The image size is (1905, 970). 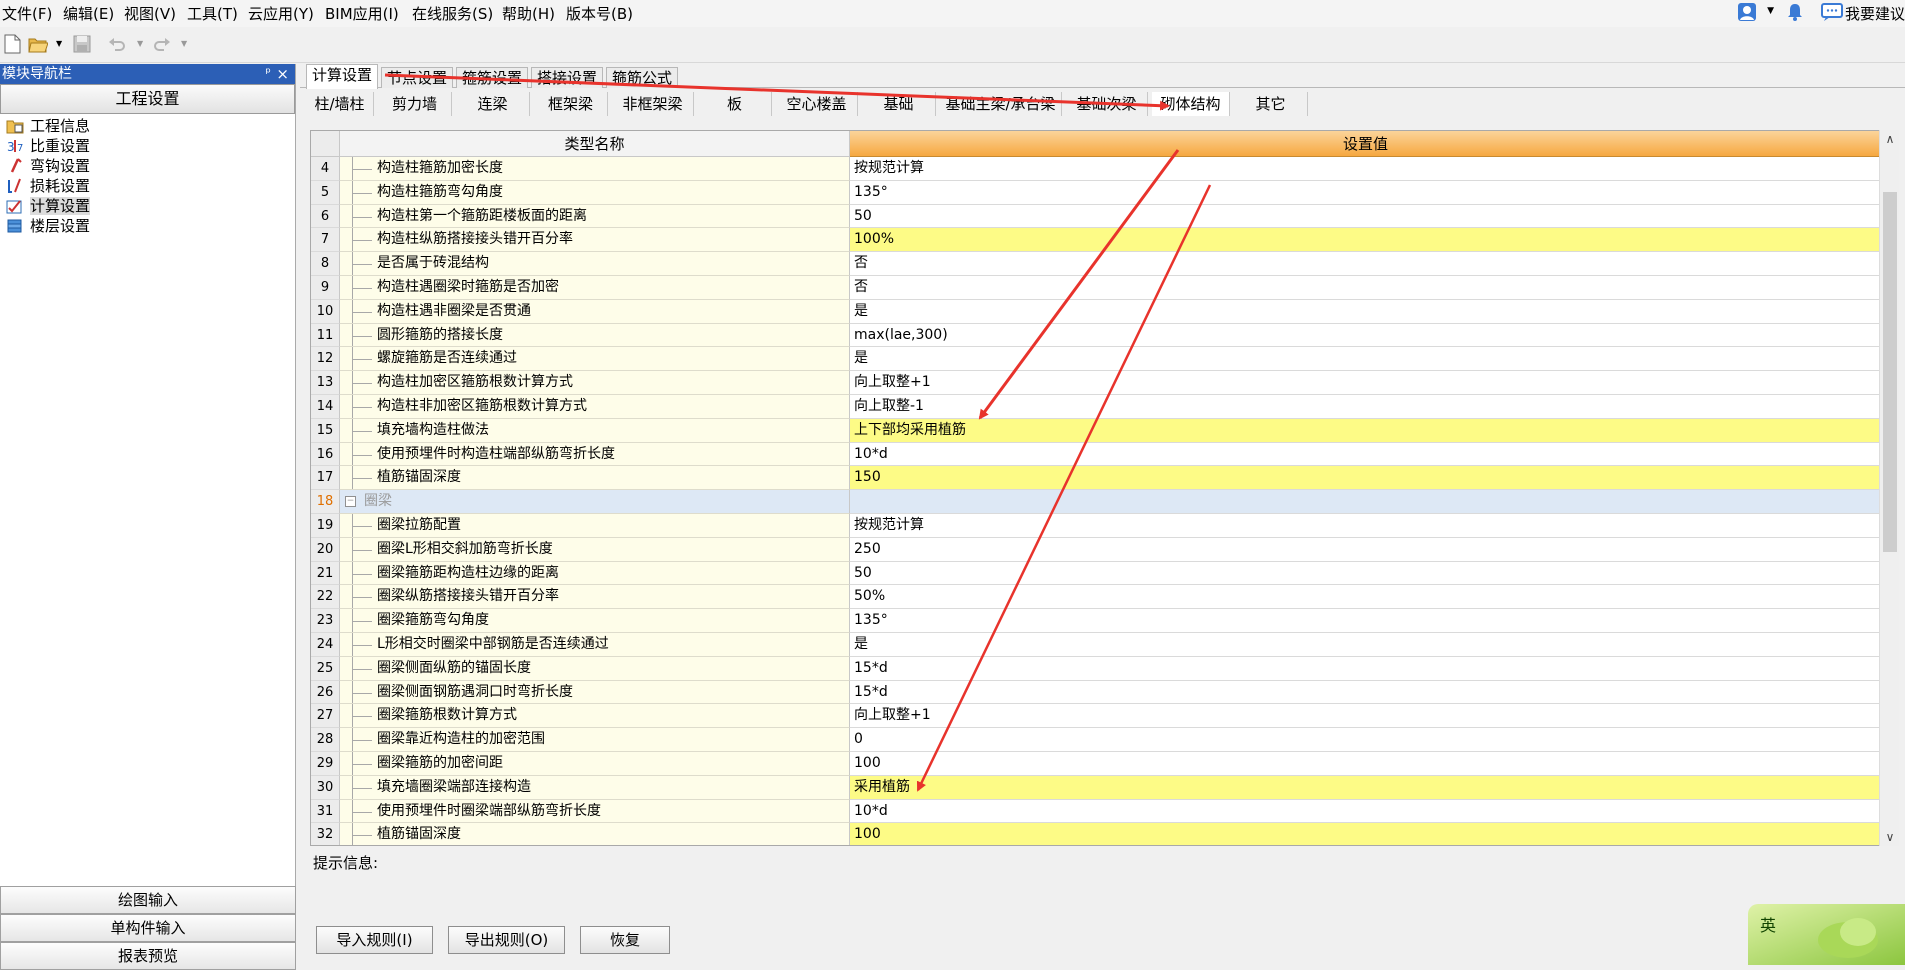 What do you see at coordinates (1364, 597) in the screenshot?
I see `row-value-cell: 50%` at bounding box center [1364, 597].